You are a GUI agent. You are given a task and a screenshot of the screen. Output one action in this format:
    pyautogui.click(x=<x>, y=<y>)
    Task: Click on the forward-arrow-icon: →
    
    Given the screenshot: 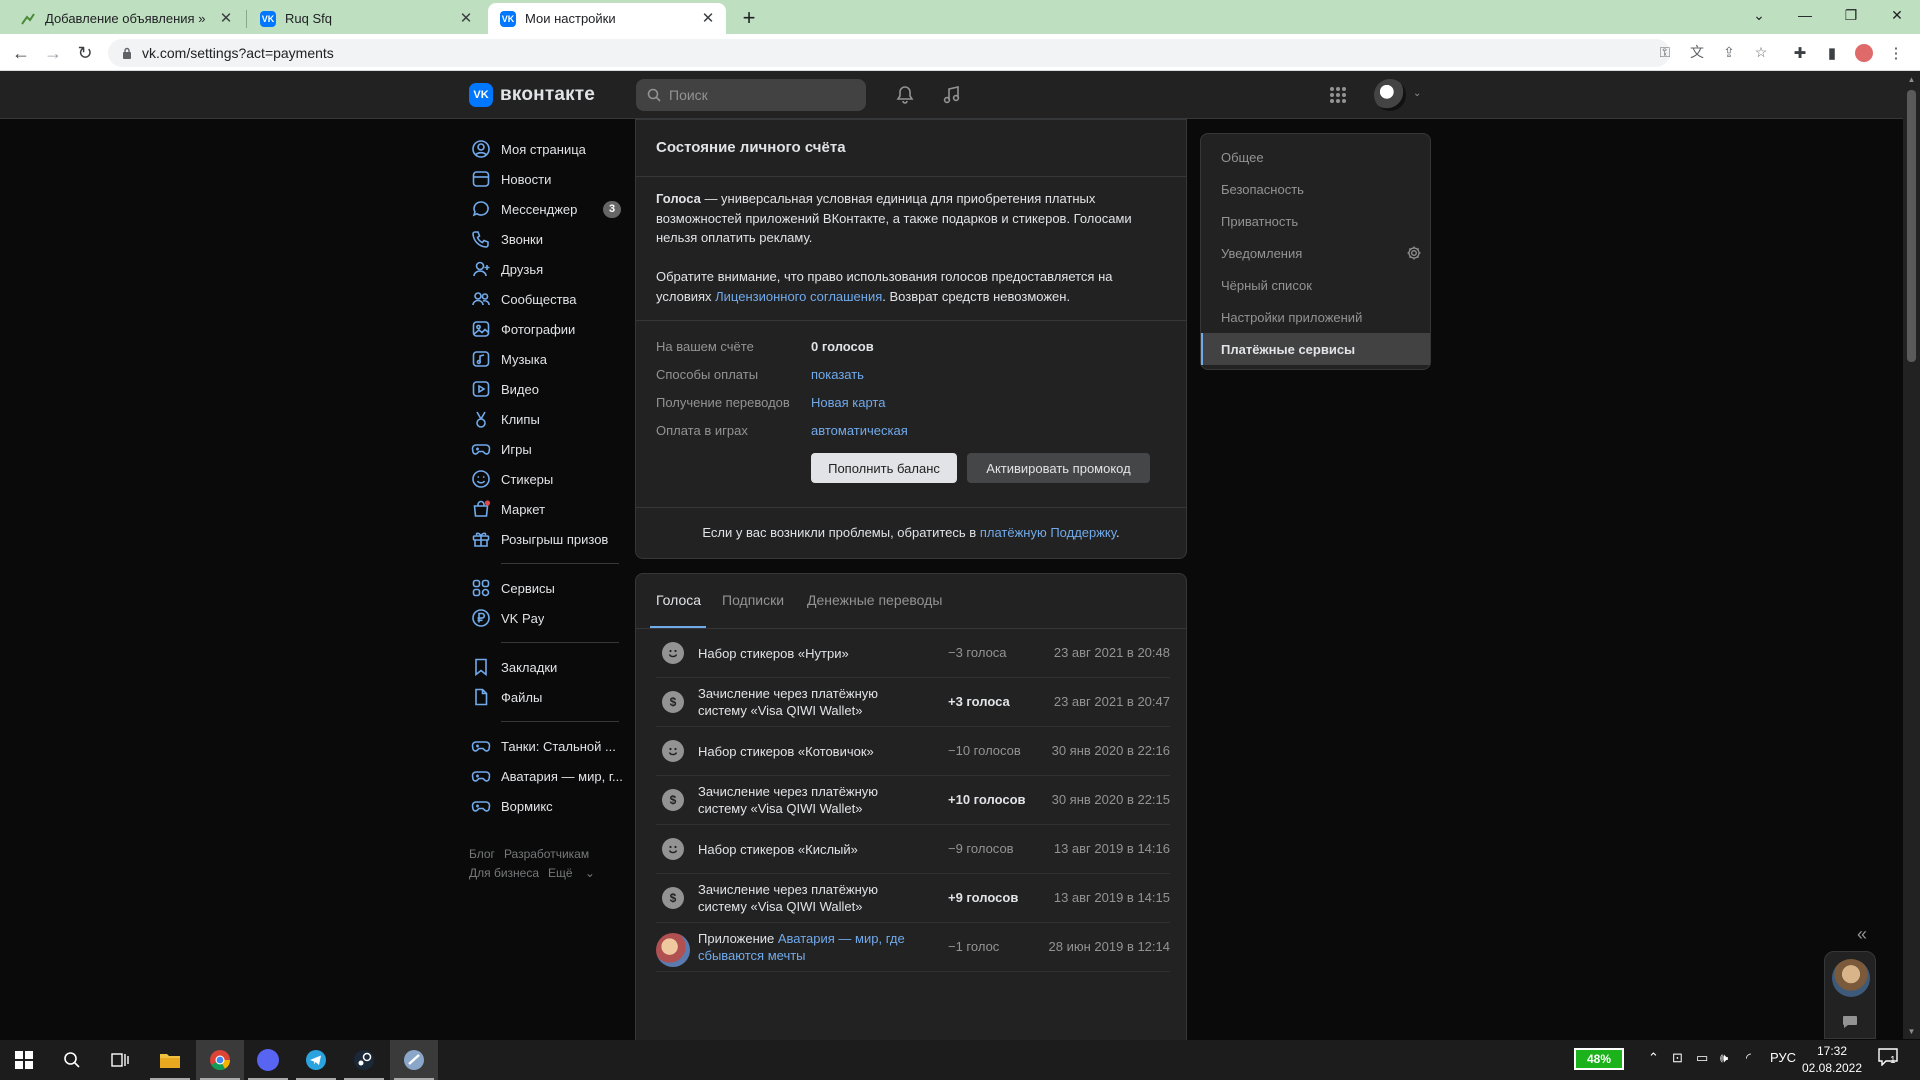 What is the action you would take?
    pyautogui.click(x=53, y=53)
    